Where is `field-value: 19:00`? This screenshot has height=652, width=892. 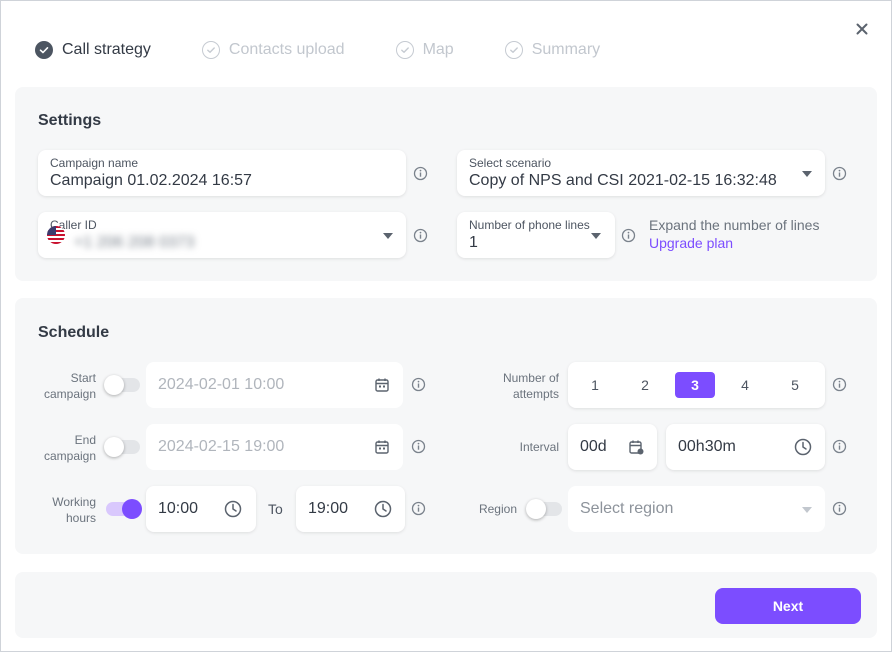 field-value: 19:00 is located at coordinates (328, 508).